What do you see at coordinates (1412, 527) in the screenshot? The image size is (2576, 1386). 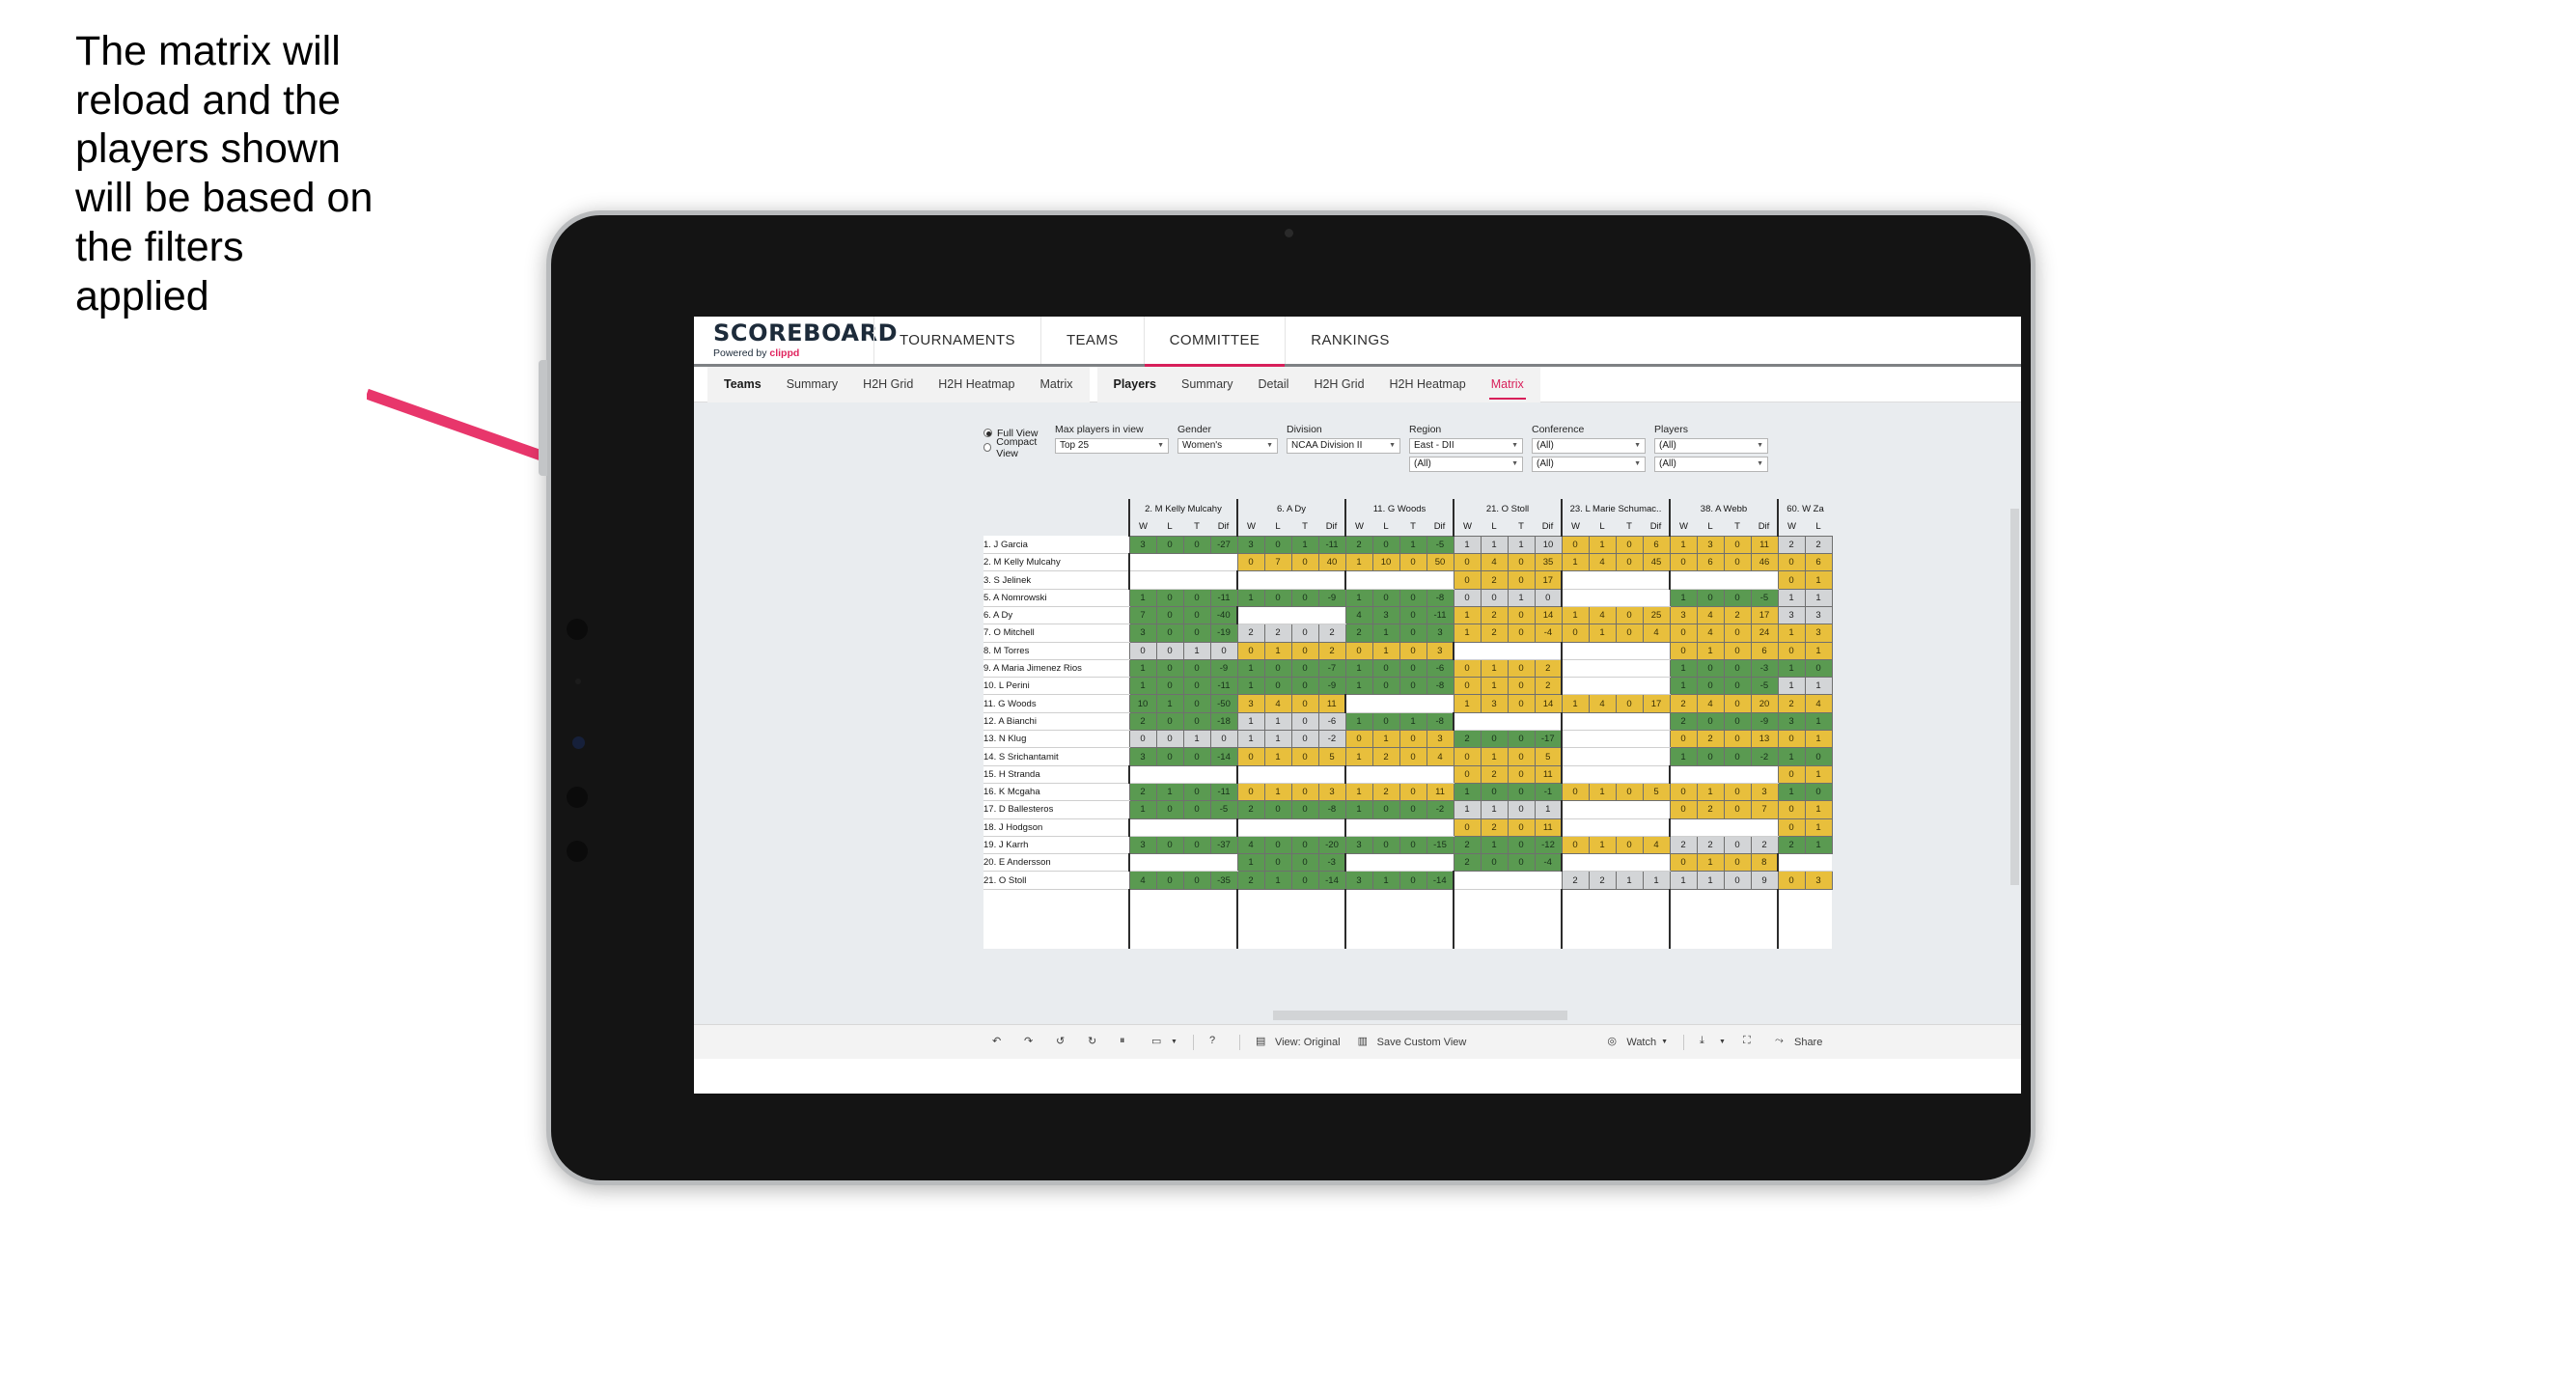 I see `matrix-subcol-header: T` at bounding box center [1412, 527].